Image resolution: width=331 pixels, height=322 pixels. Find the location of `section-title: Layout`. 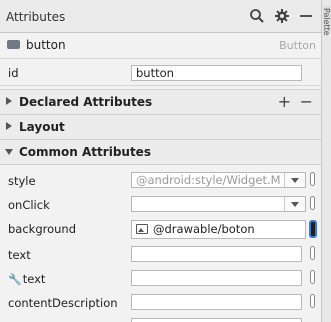

section-title: Layout is located at coordinates (42, 127).